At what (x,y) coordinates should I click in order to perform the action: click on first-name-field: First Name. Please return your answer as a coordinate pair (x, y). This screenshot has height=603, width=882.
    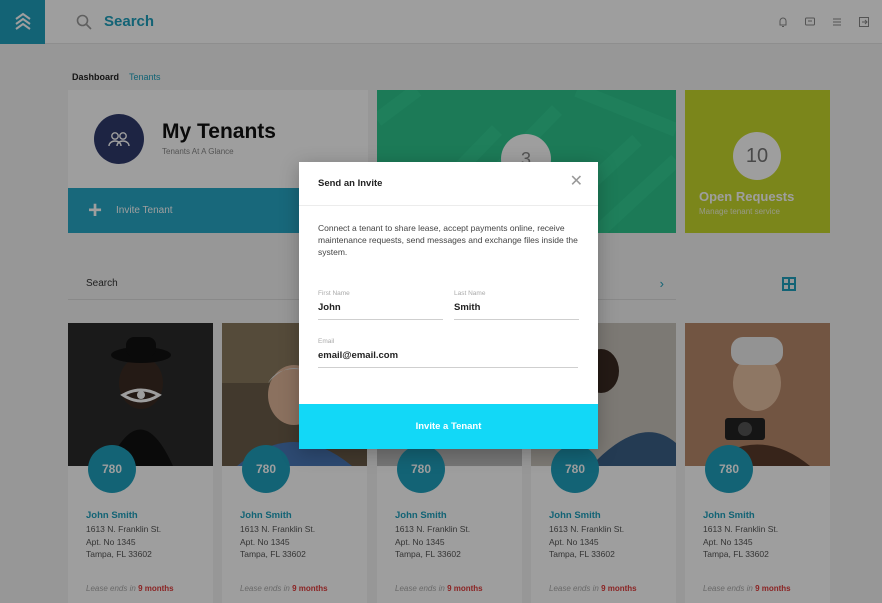
    Looking at the image, I should click on (380, 305).